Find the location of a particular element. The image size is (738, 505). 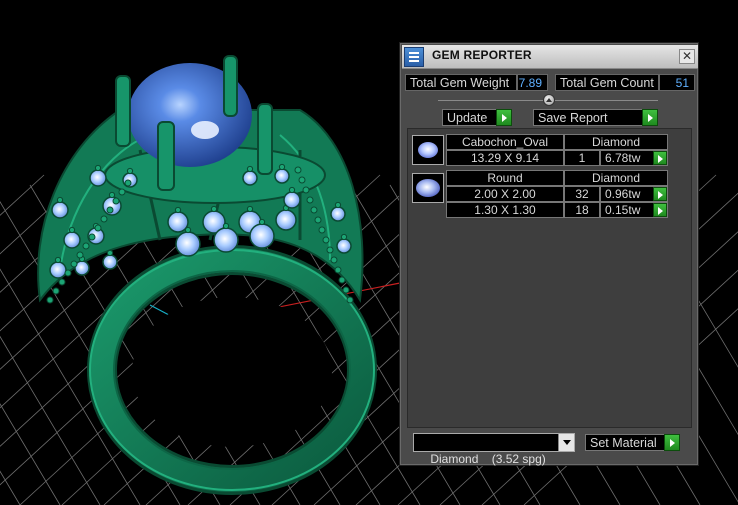

material-select: Diamond (3.52 spg) is located at coordinates (494, 449).